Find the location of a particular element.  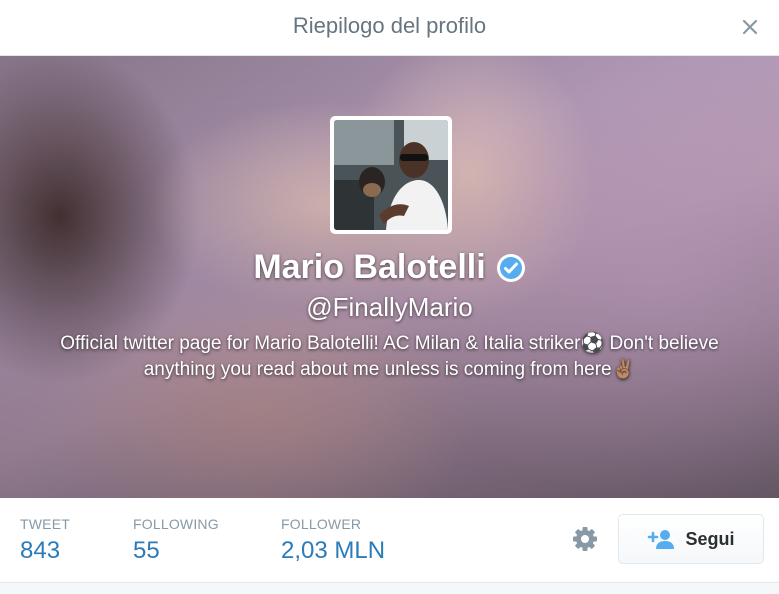

name-row: Mario Balotelli is located at coordinates (389, 267).